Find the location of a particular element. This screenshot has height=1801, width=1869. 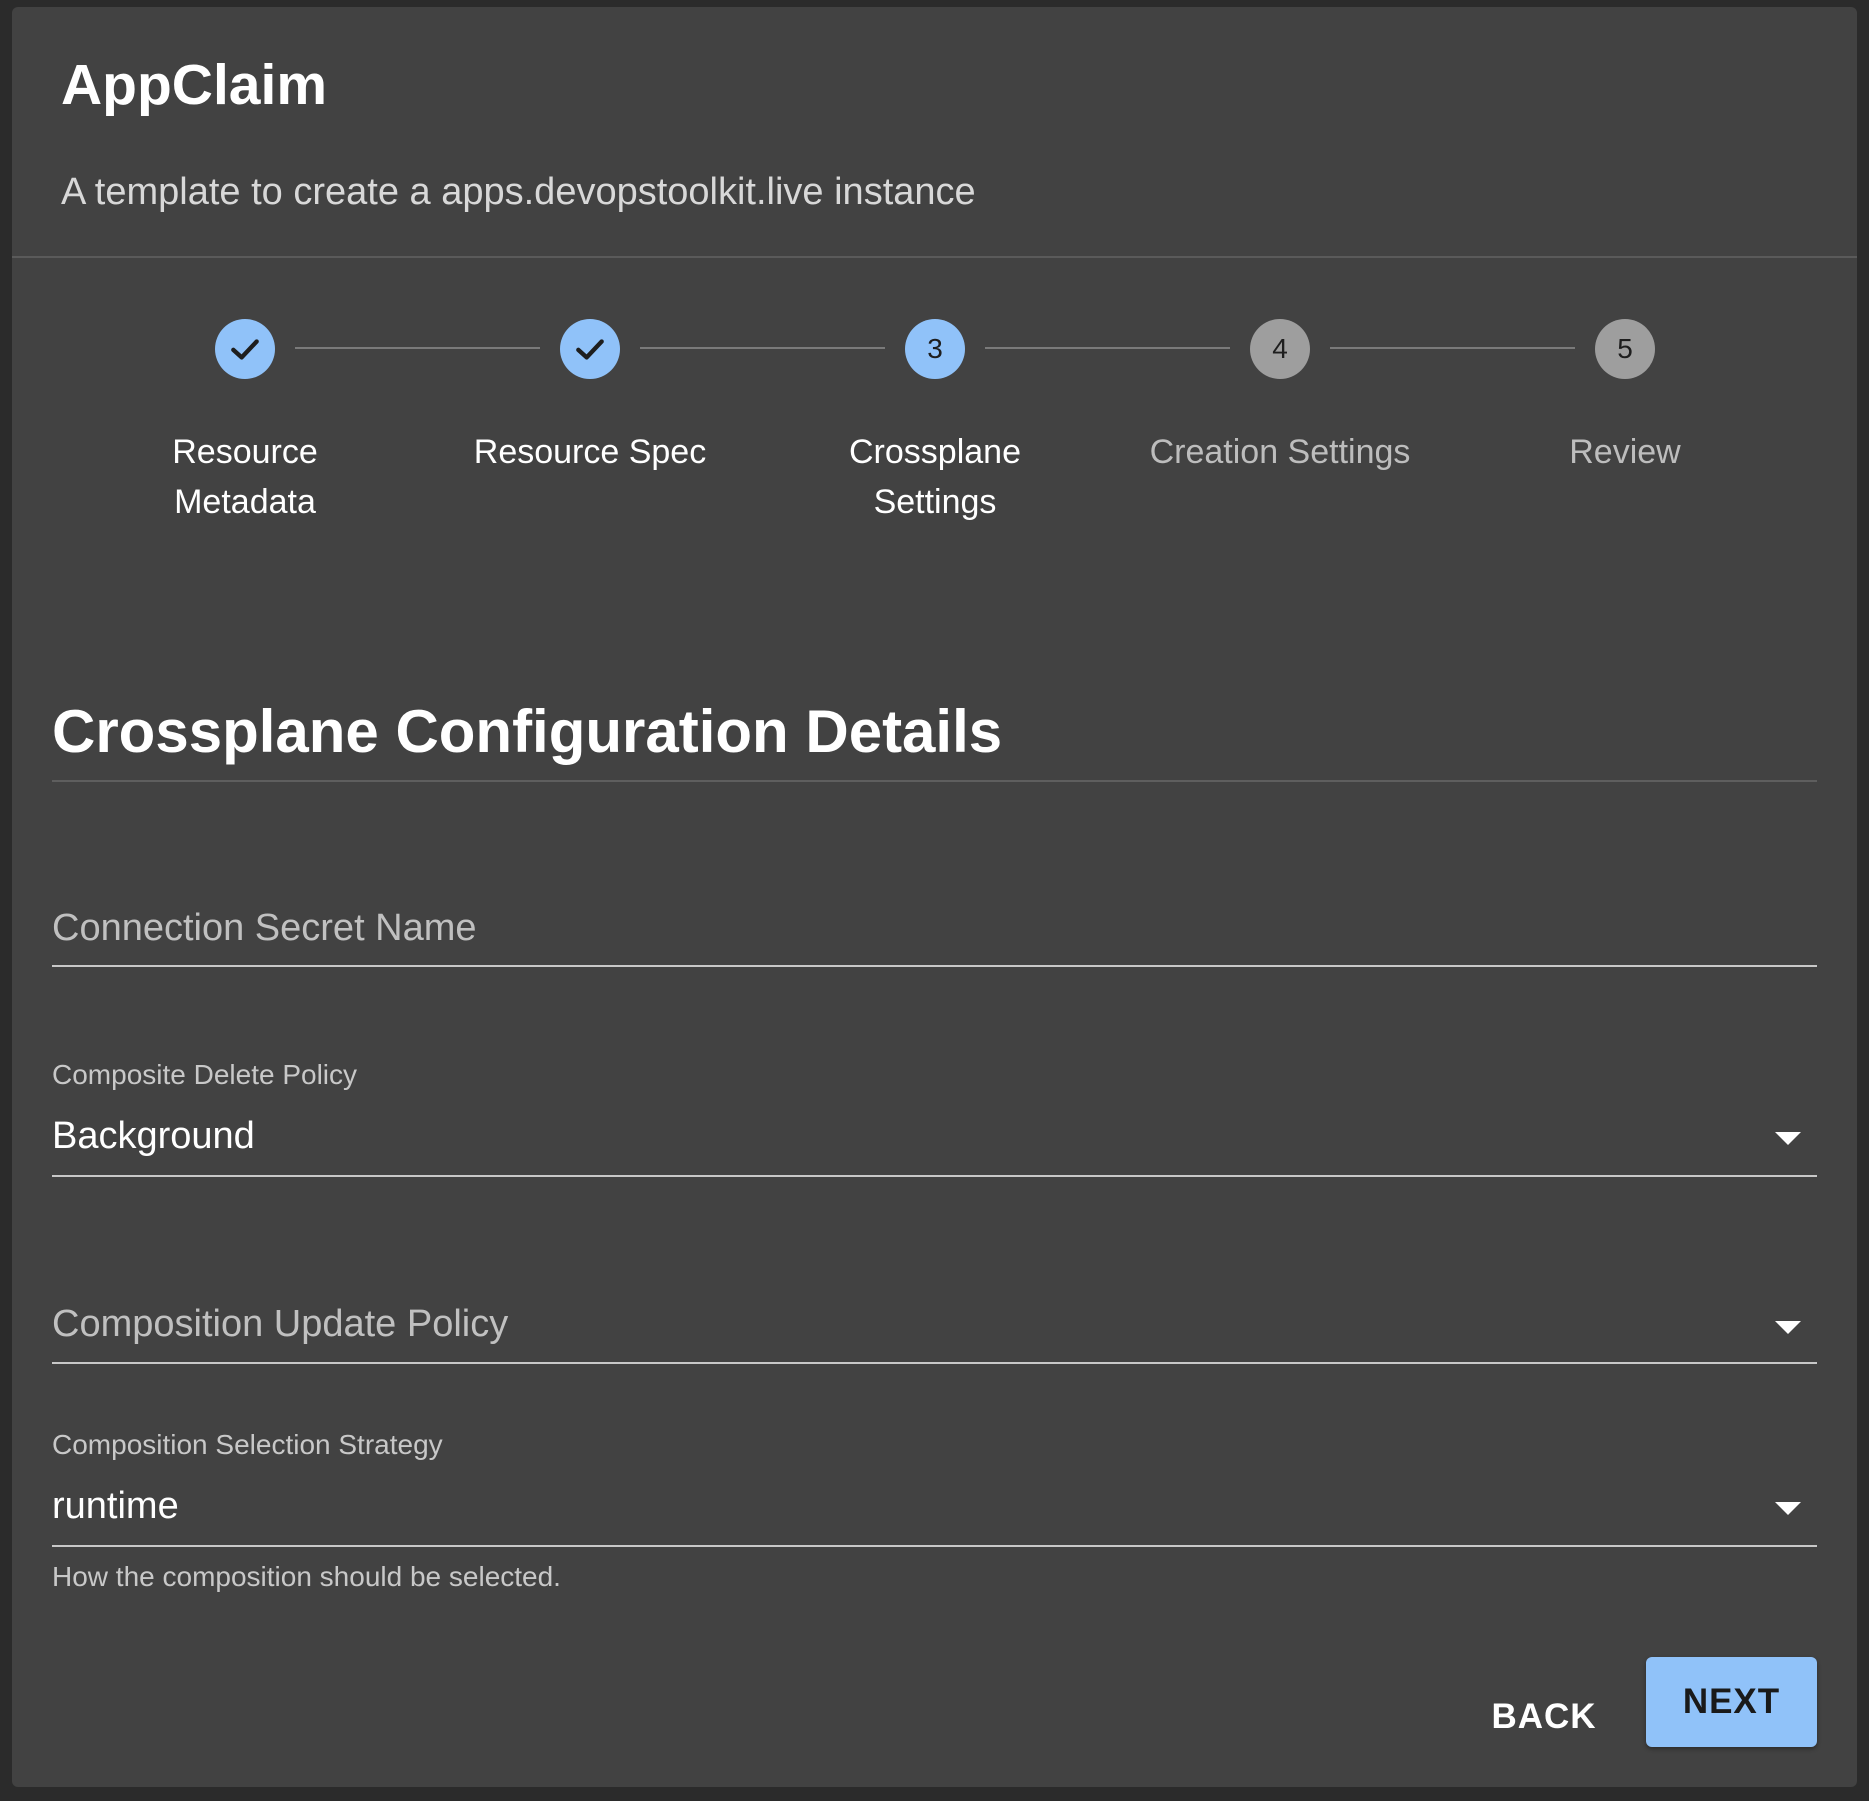

step-label-creation-settings: Creation Settings is located at coordinates (1280, 452).